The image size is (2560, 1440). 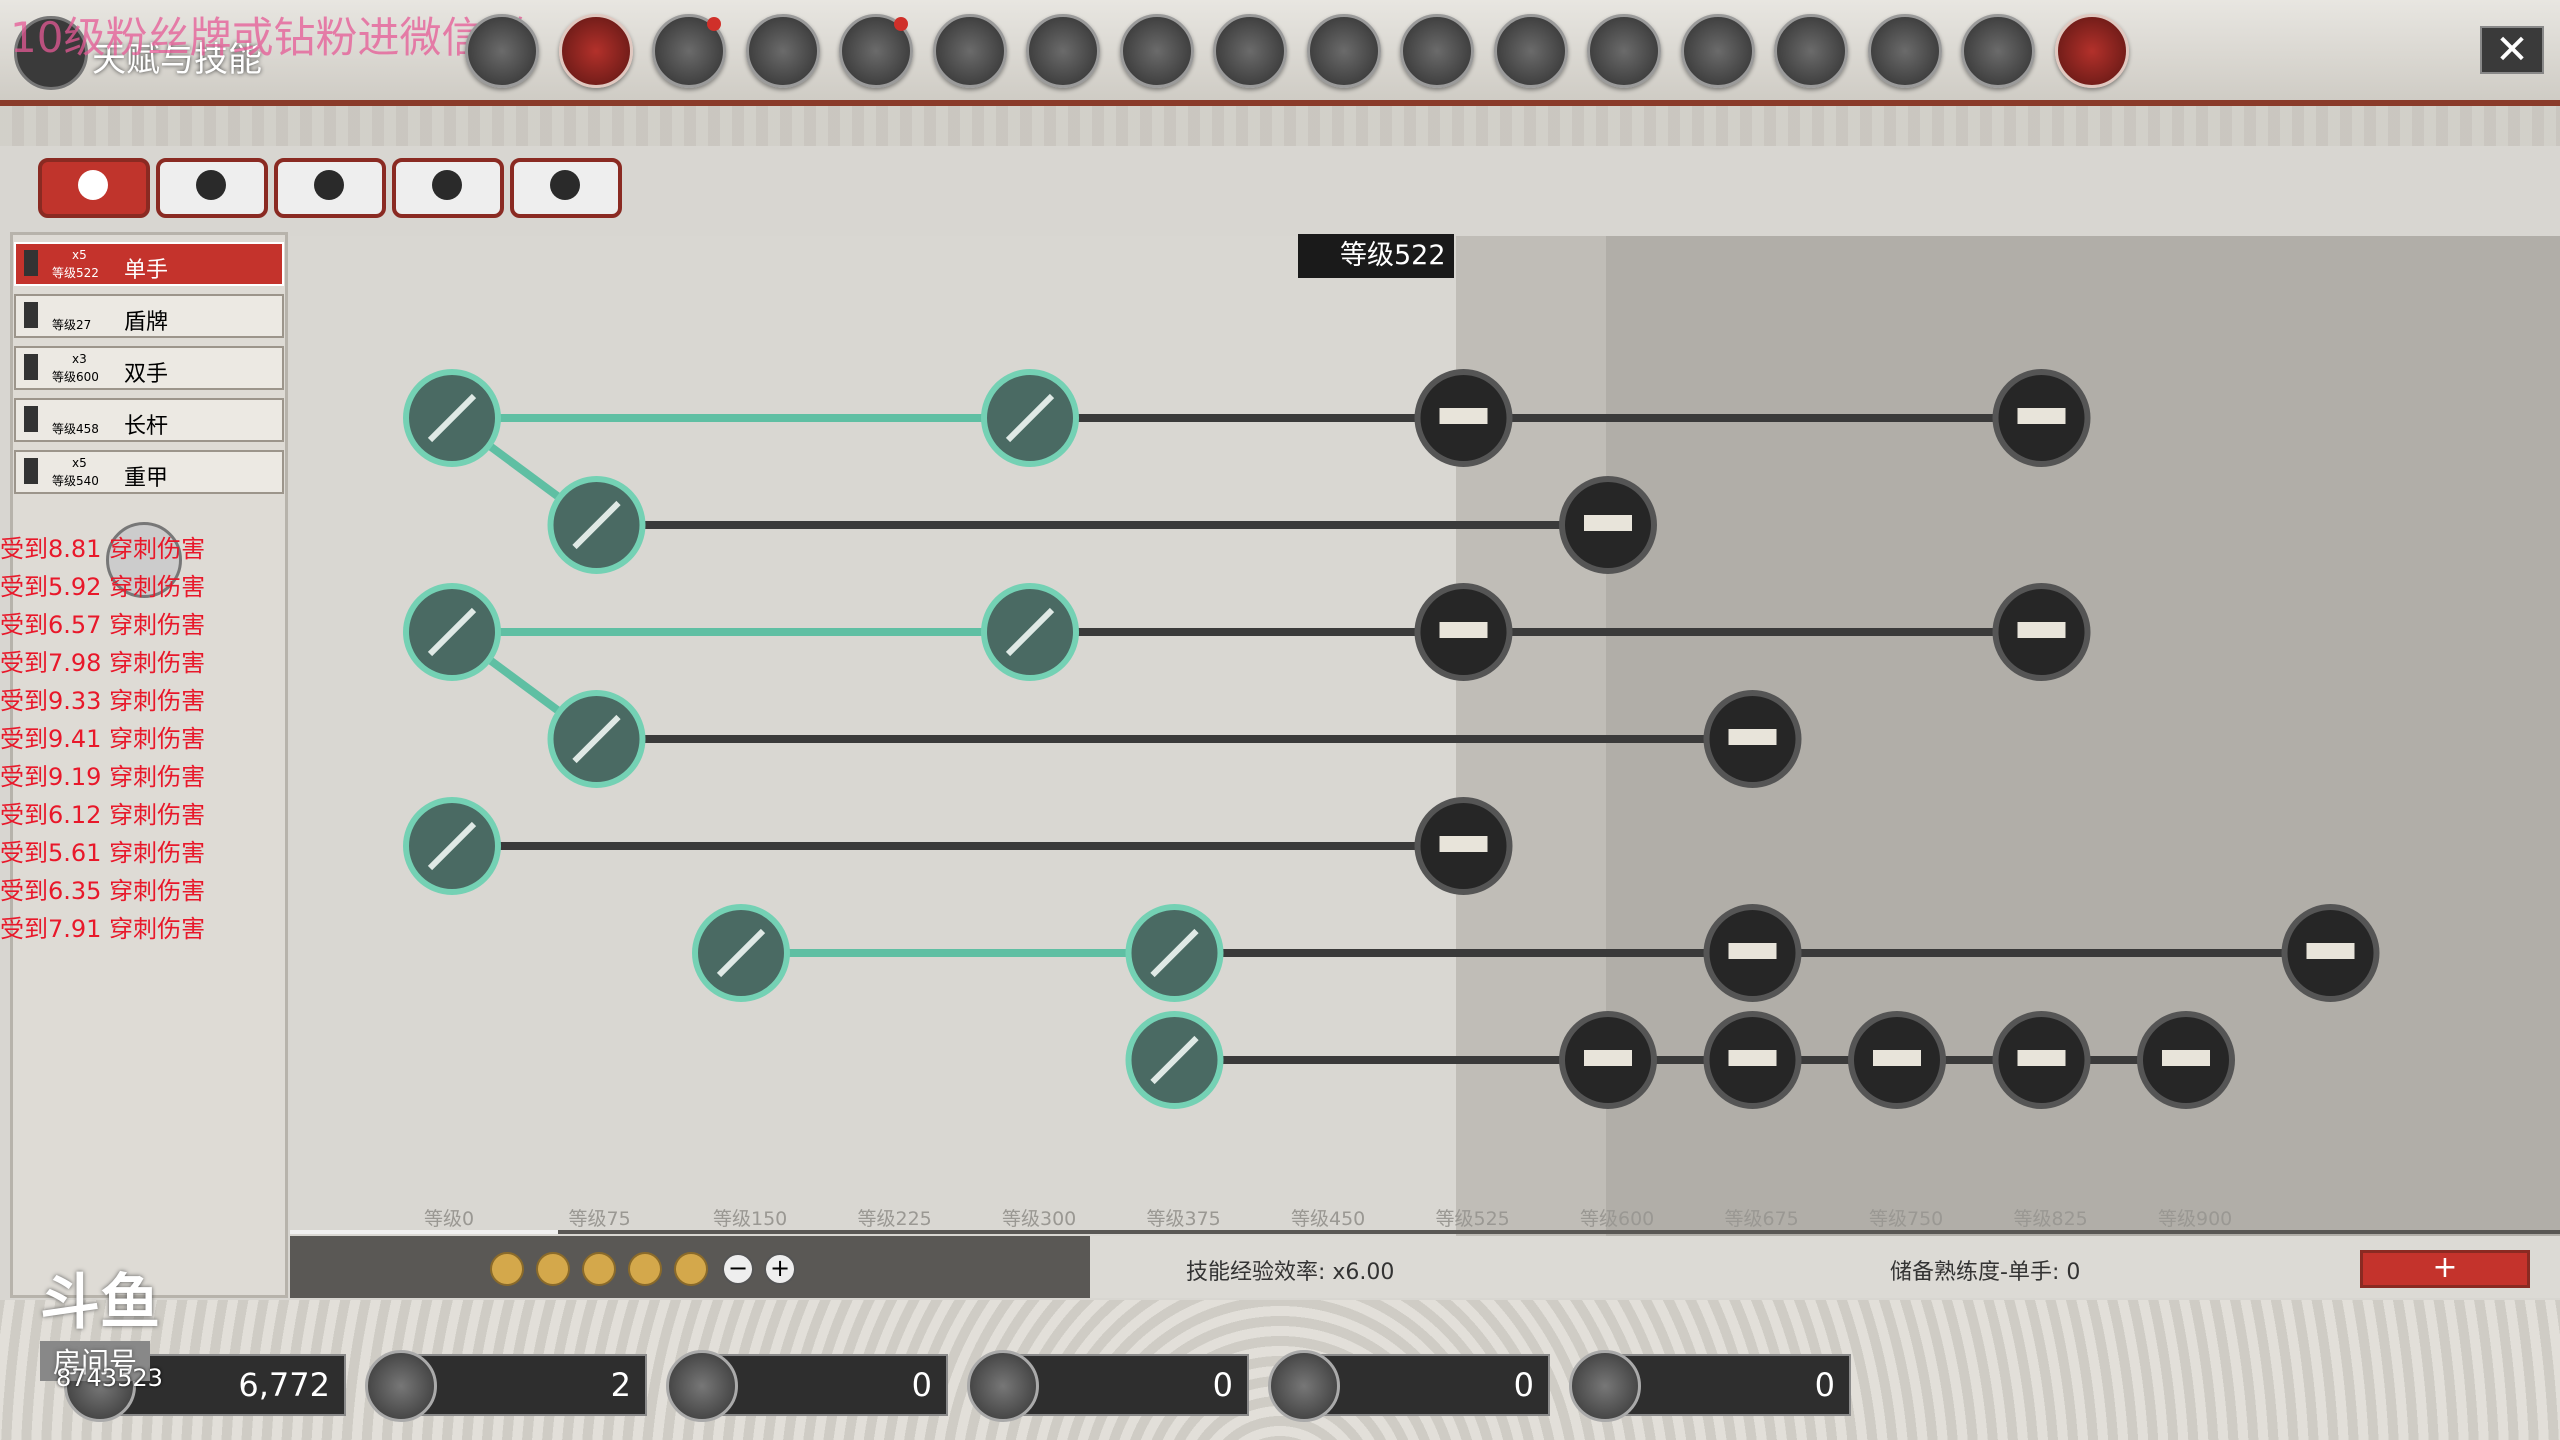 I want to click on axis-tick-label: 等级750, so click(x=1906, y=1219).